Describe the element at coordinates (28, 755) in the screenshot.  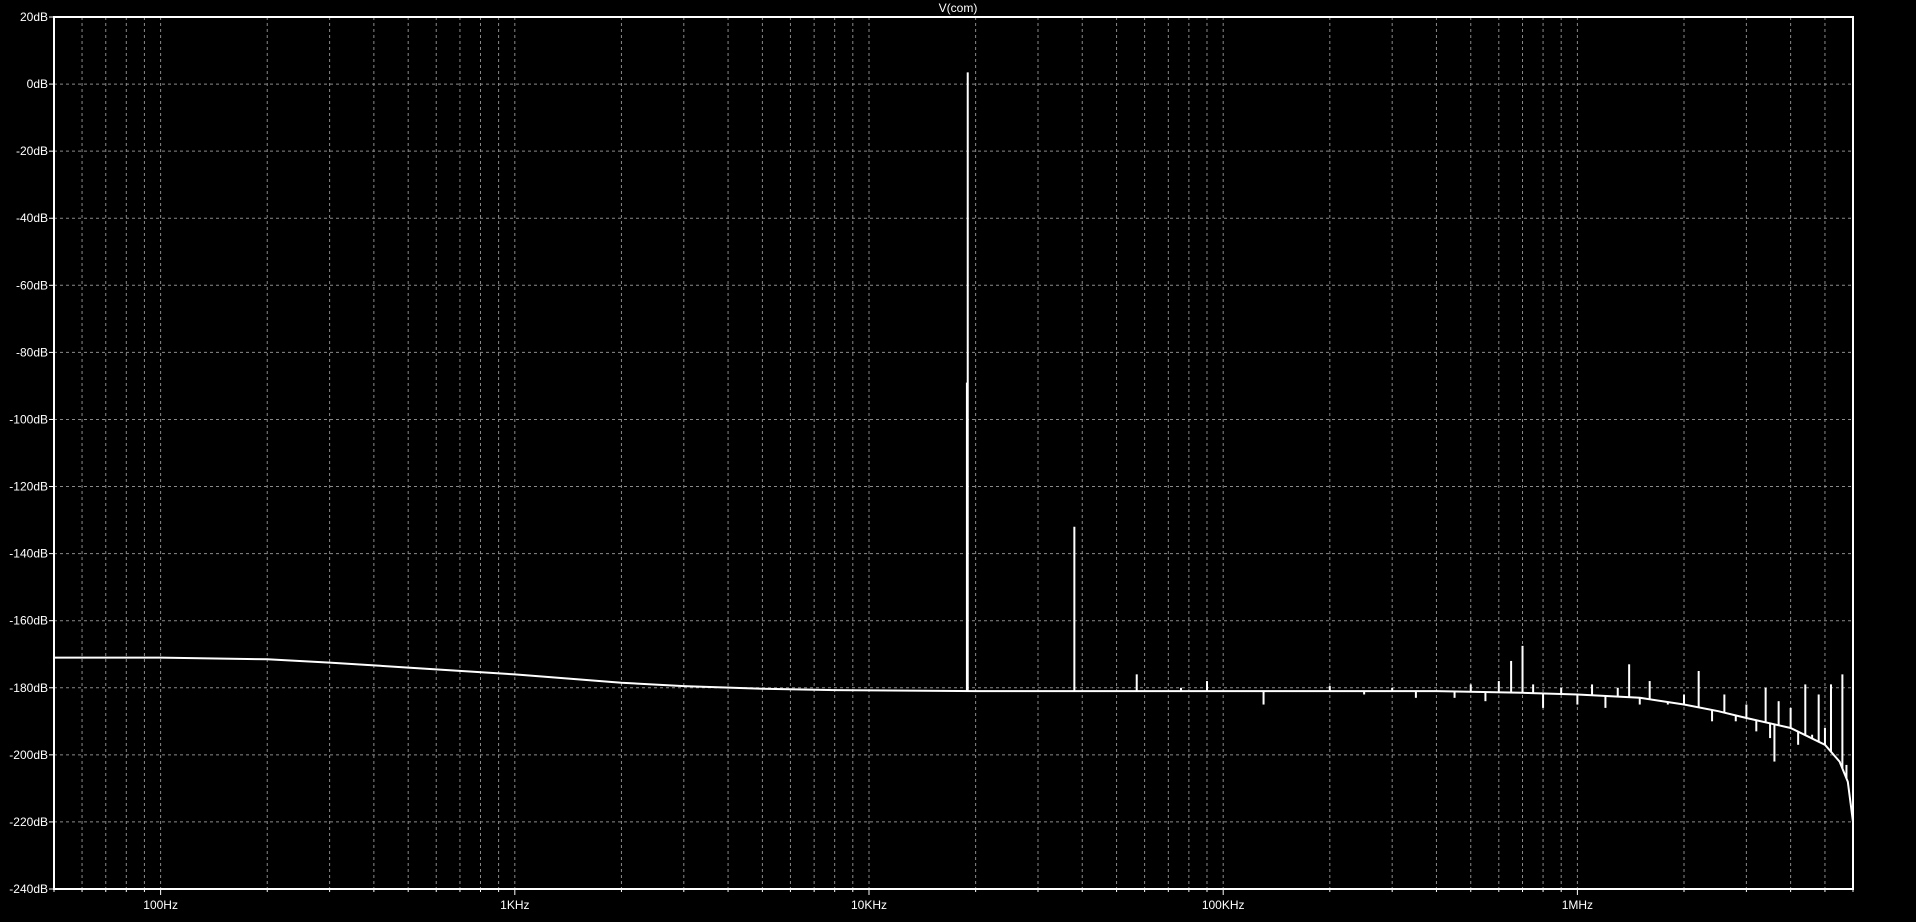
I see `y-tick-label: -200dB` at that location.